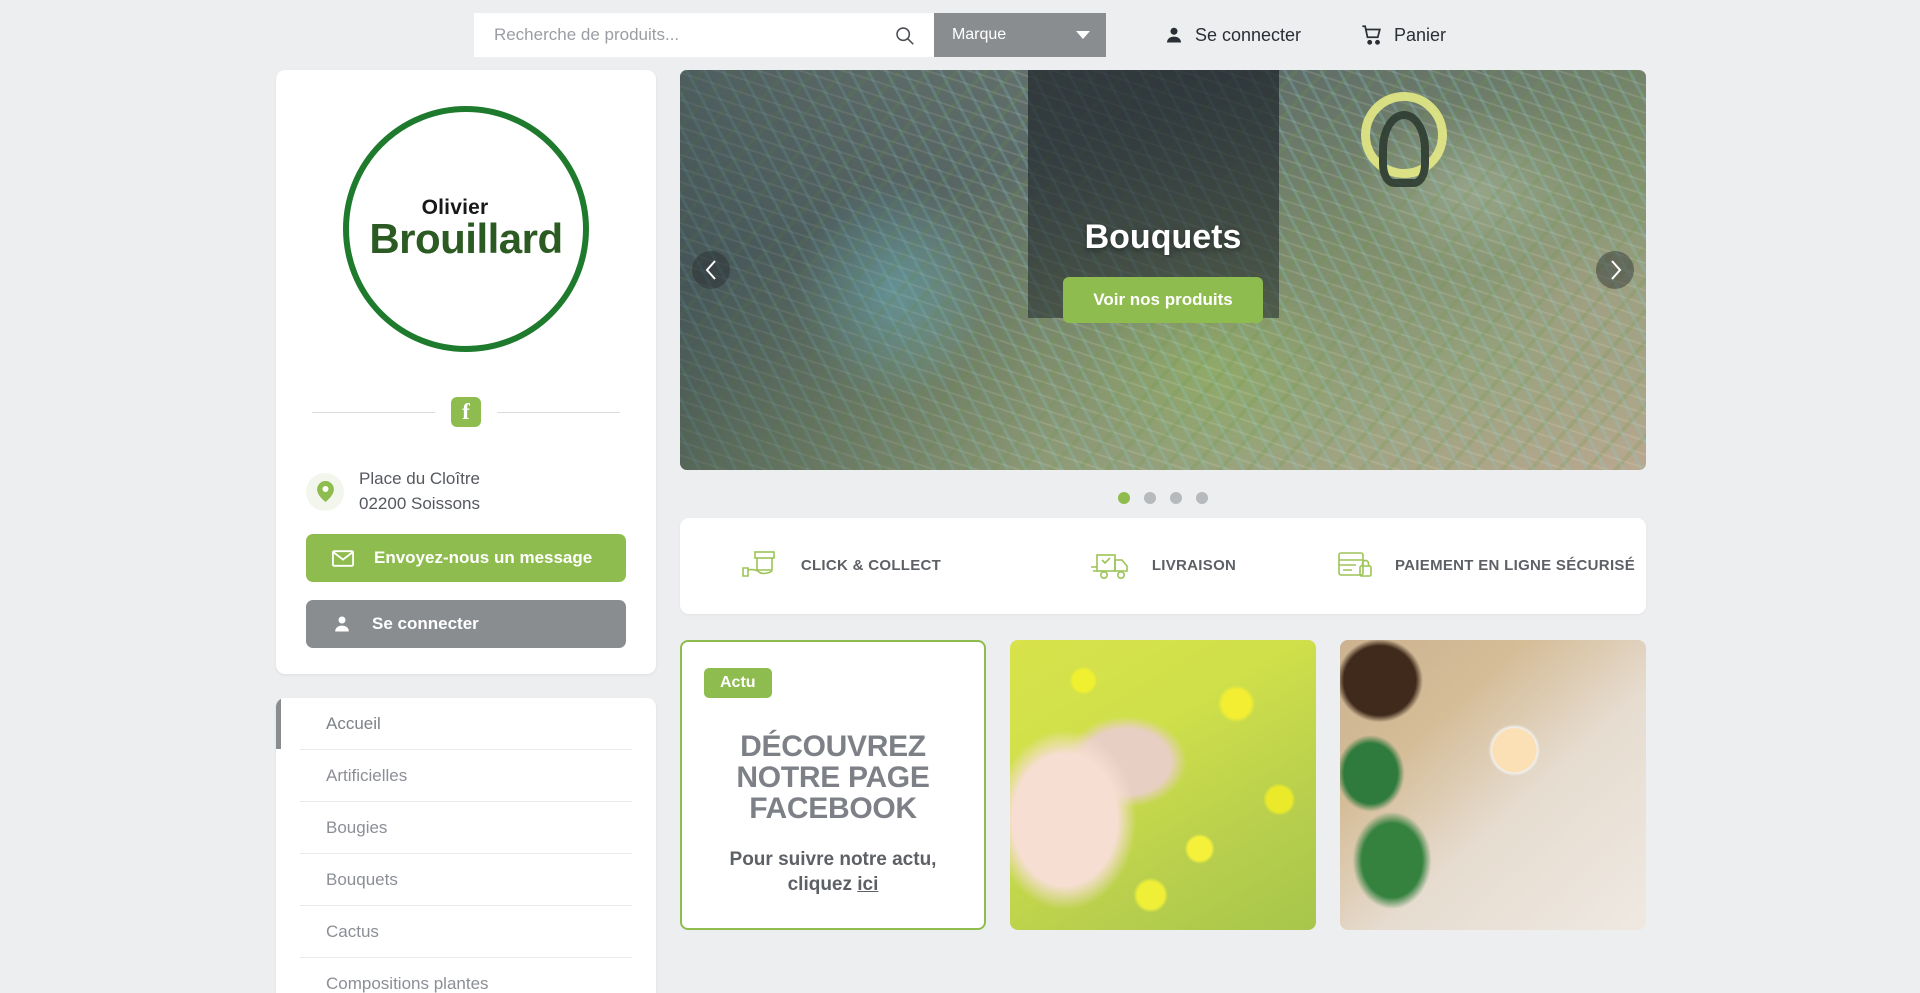  Describe the element at coordinates (466, 238) in the screenshot. I see `logo-line-2: Brouillard` at that location.